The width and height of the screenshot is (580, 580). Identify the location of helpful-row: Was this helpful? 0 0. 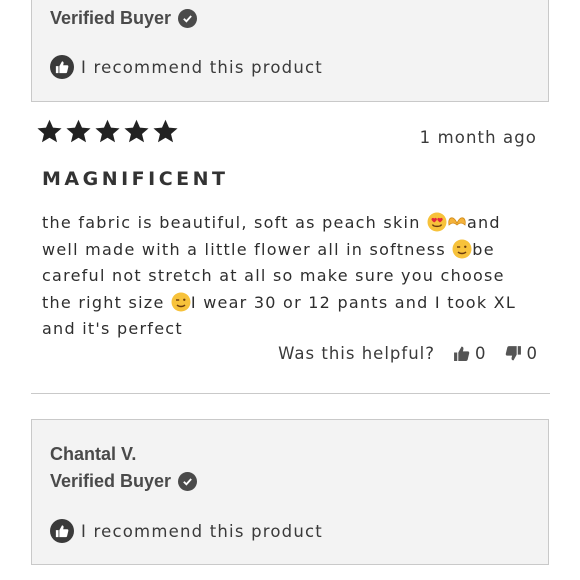
(408, 353).